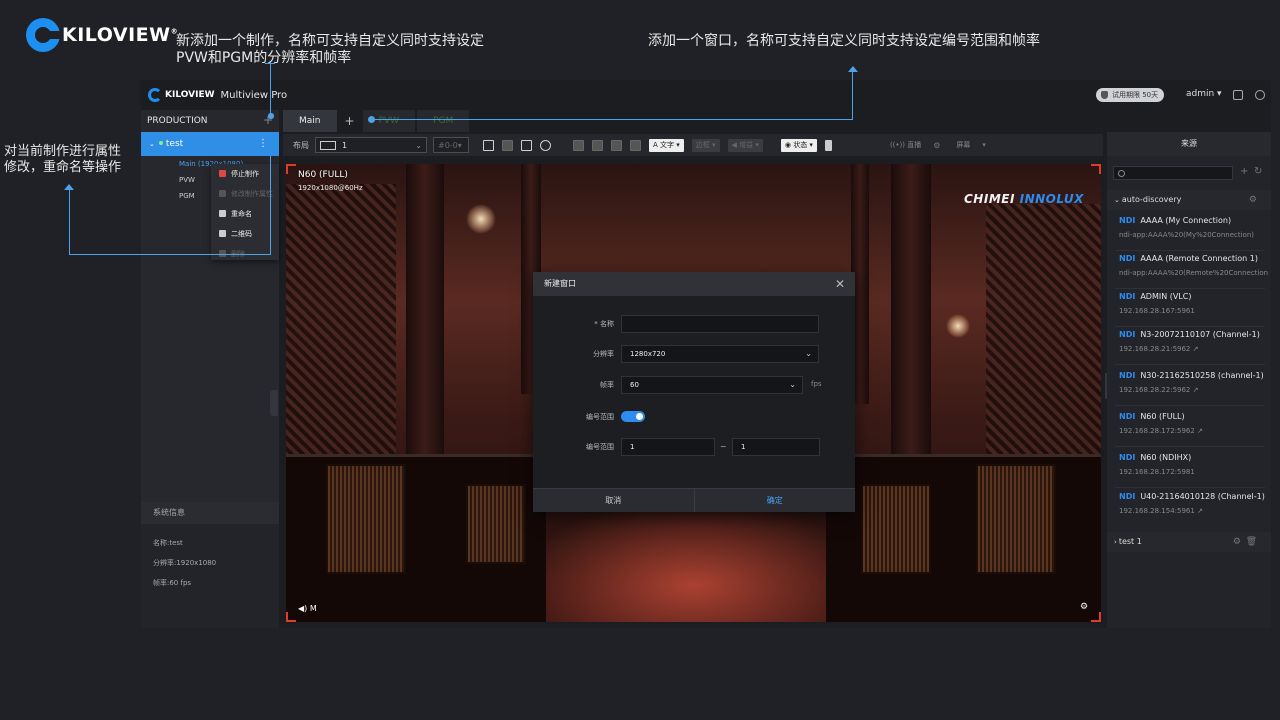 Image resolution: width=1280 pixels, height=720 pixels. Describe the element at coordinates (1195, 457) in the screenshot. I see `source-title: NDI N60 (NDIHX)` at that location.